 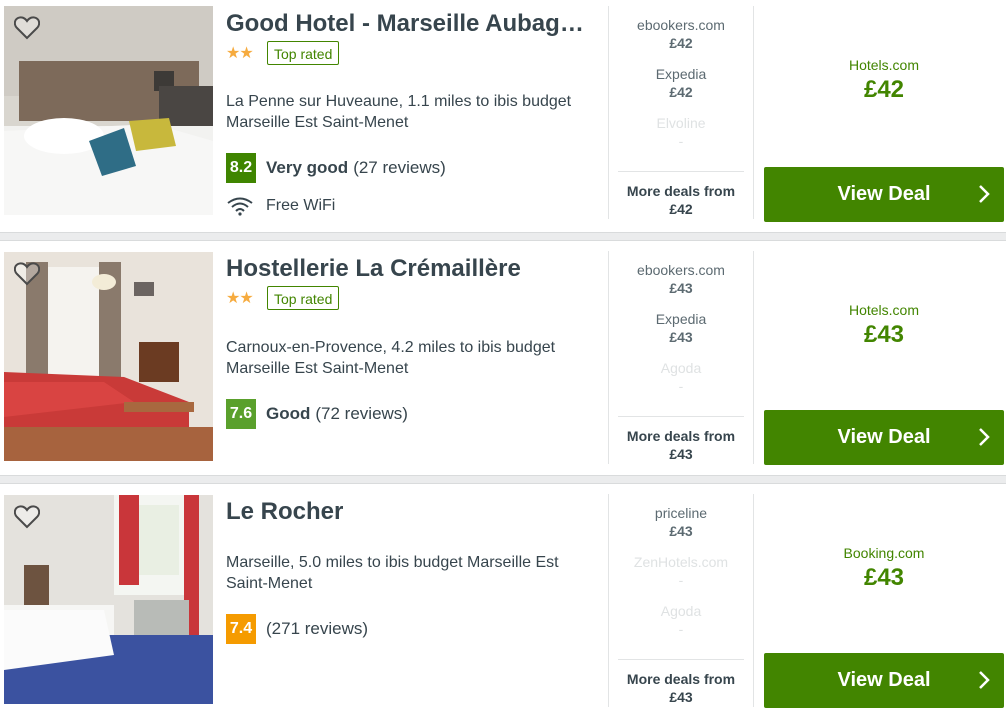 I want to click on rating-label: Very good, so click(x=307, y=167).